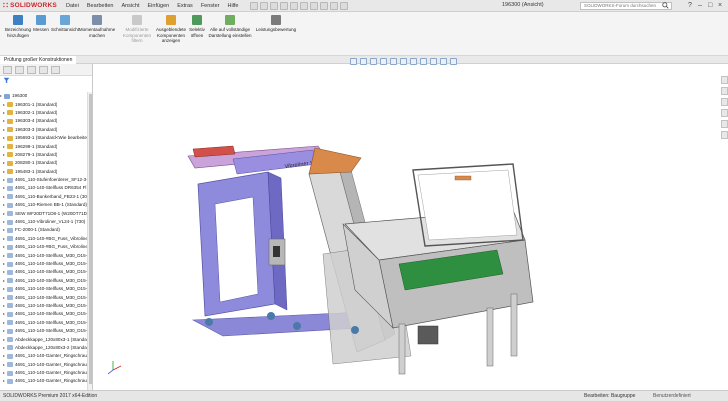 The image size is (728, 401). Describe the element at coordinates (453, 61) in the screenshot. I see `display-pane-icon` at that location.